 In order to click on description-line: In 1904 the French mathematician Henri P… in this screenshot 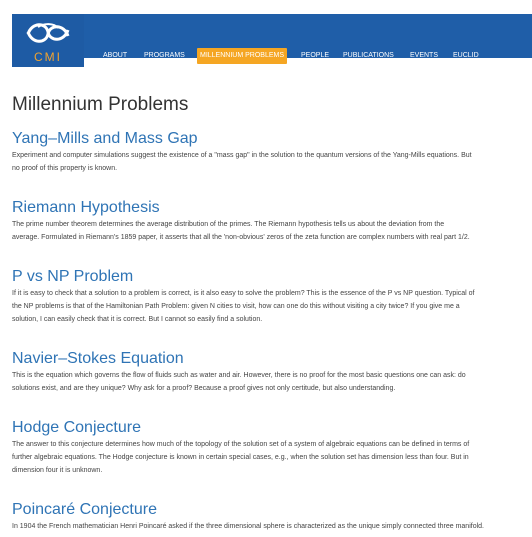, I will do `click(248, 526)`.